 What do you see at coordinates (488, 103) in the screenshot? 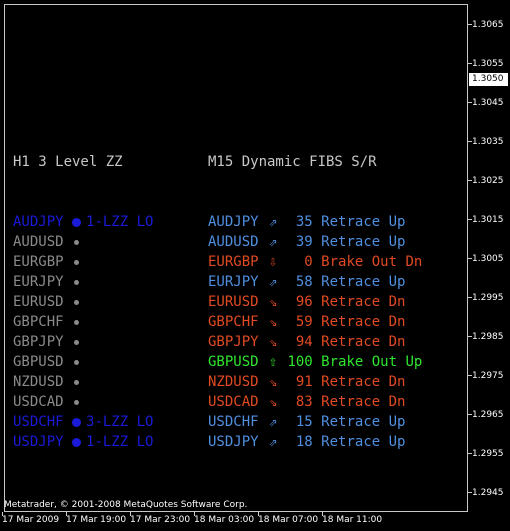
I see `price-label: 1.3045` at bounding box center [488, 103].